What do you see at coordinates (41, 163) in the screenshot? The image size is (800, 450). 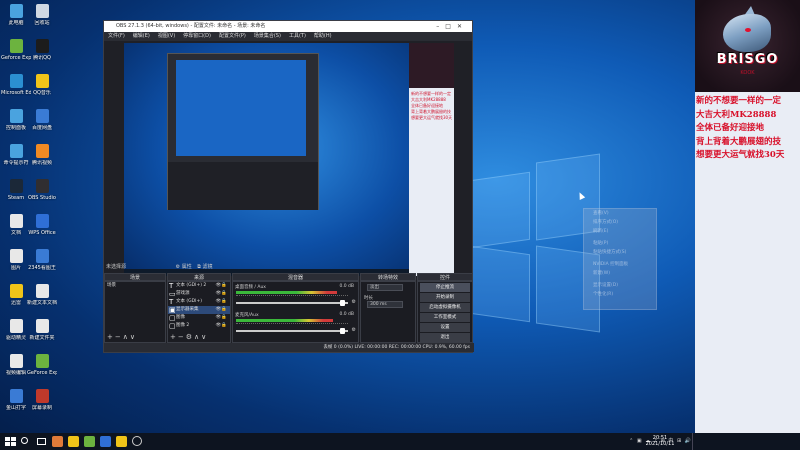 I see `desktop-icon-label: 腾讯视频` at bounding box center [41, 163].